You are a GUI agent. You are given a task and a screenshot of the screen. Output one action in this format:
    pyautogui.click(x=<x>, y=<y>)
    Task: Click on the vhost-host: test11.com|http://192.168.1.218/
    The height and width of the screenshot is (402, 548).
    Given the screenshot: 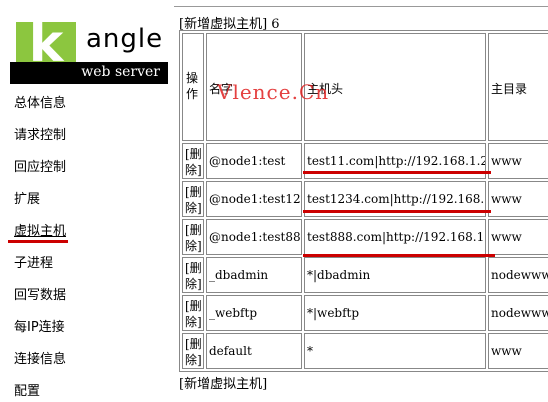 What is the action you would take?
    pyautogui.click(x=396, y=161)
    